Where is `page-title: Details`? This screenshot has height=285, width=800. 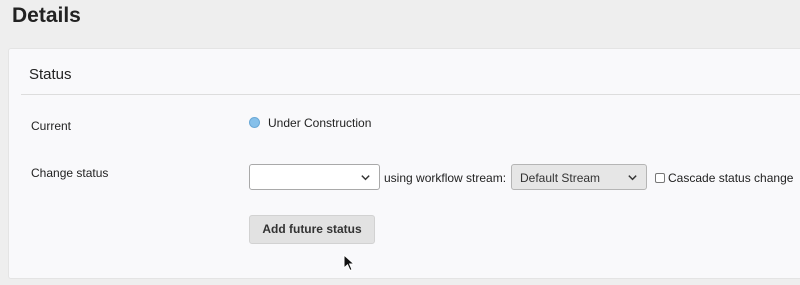 page-title: Details is located at coordinates (46, 15).